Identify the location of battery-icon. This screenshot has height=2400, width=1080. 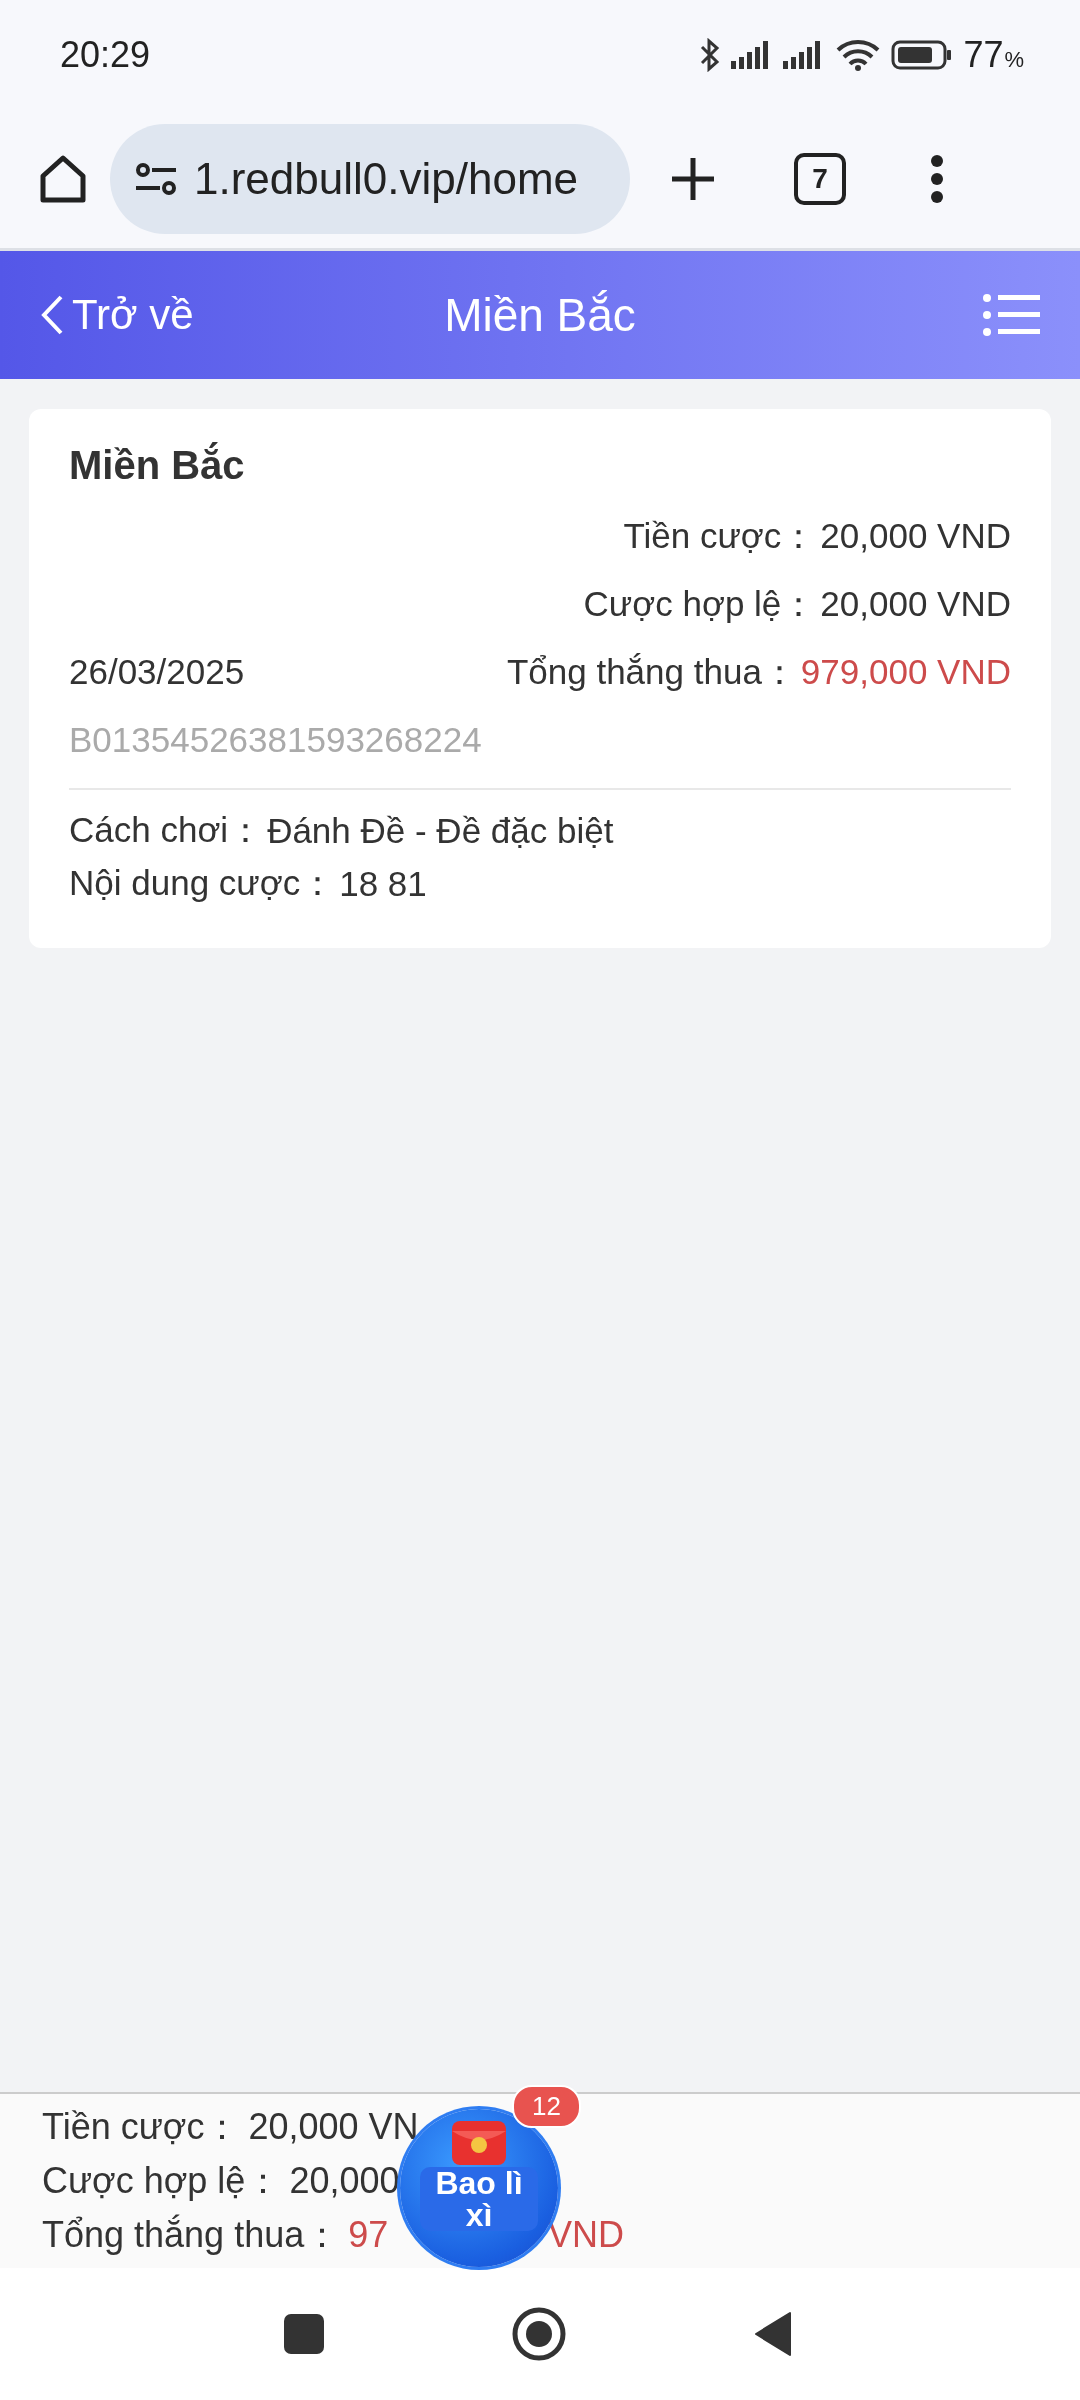
(922, 55).